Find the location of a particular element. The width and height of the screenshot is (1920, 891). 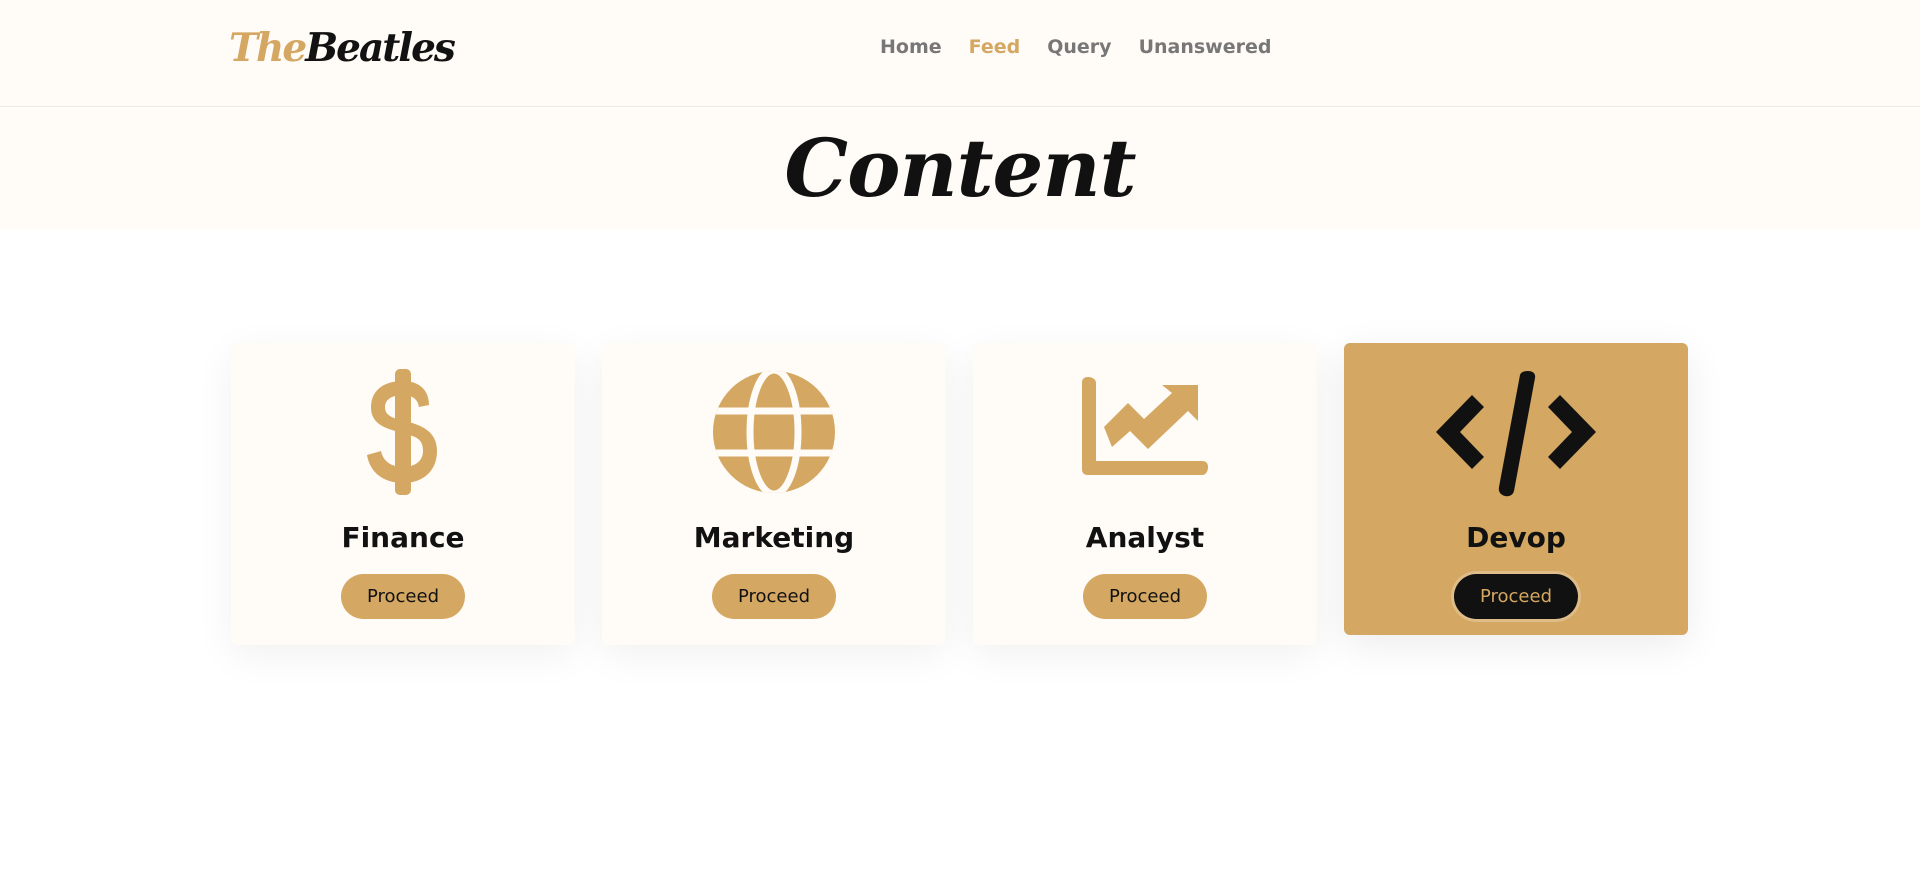

code-icon is located at coordinates (1516, 432).